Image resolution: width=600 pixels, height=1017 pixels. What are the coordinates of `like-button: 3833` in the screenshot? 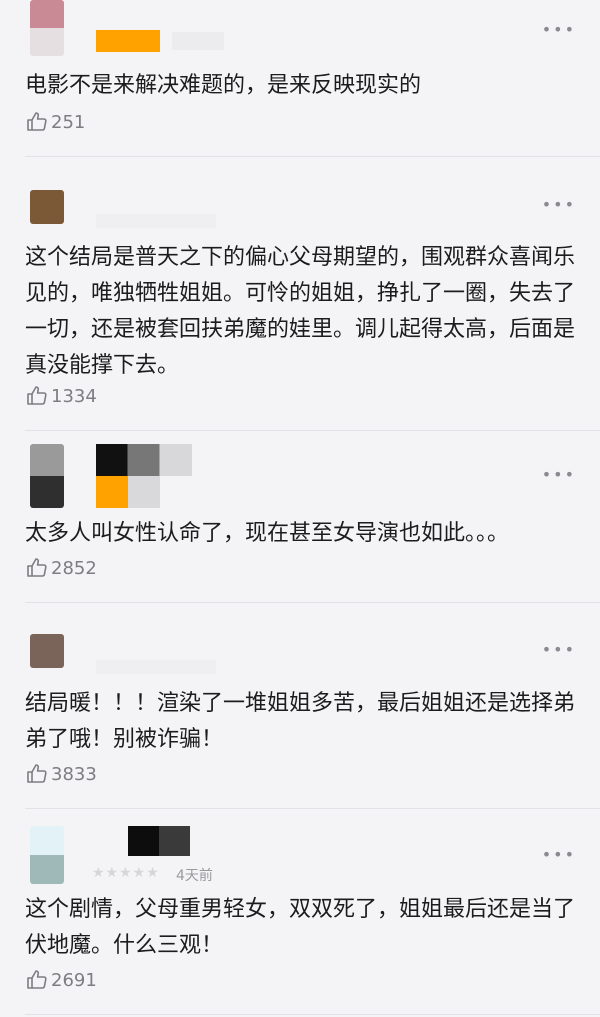 It's located at (61, 774).